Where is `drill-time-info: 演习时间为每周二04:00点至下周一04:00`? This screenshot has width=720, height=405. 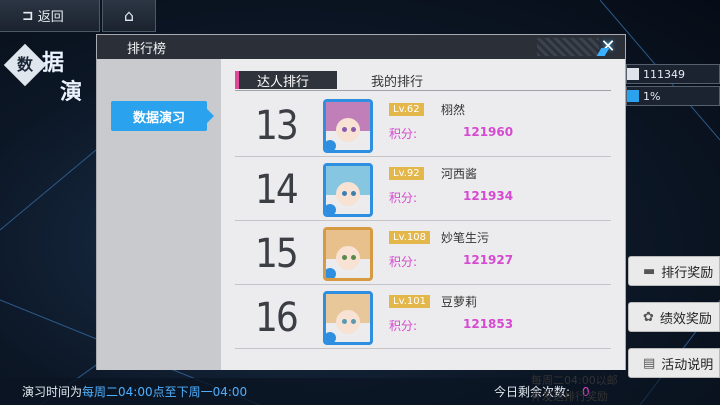
drill-time-info: 演习时间为每周二04:00点至下周一04:00 is located at coordinates (135, 392).